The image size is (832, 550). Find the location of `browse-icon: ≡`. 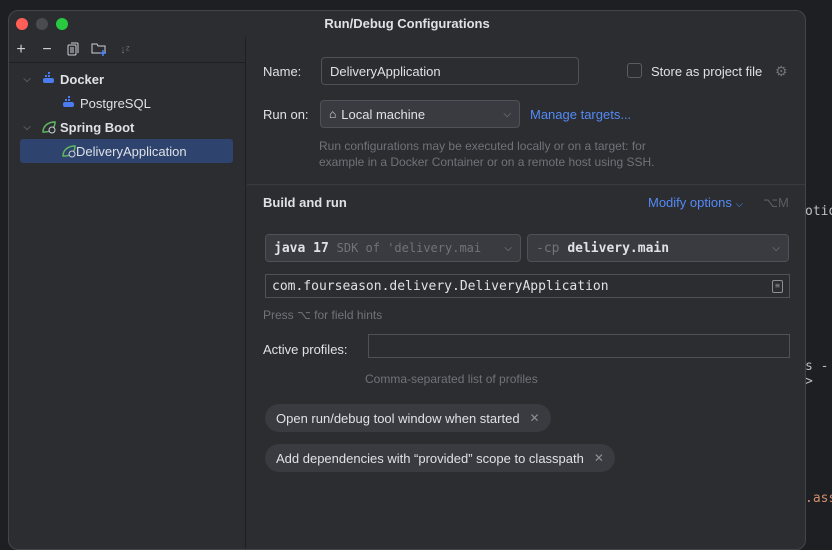

browse-icon: ≡ is located at coordinates (777, 286).